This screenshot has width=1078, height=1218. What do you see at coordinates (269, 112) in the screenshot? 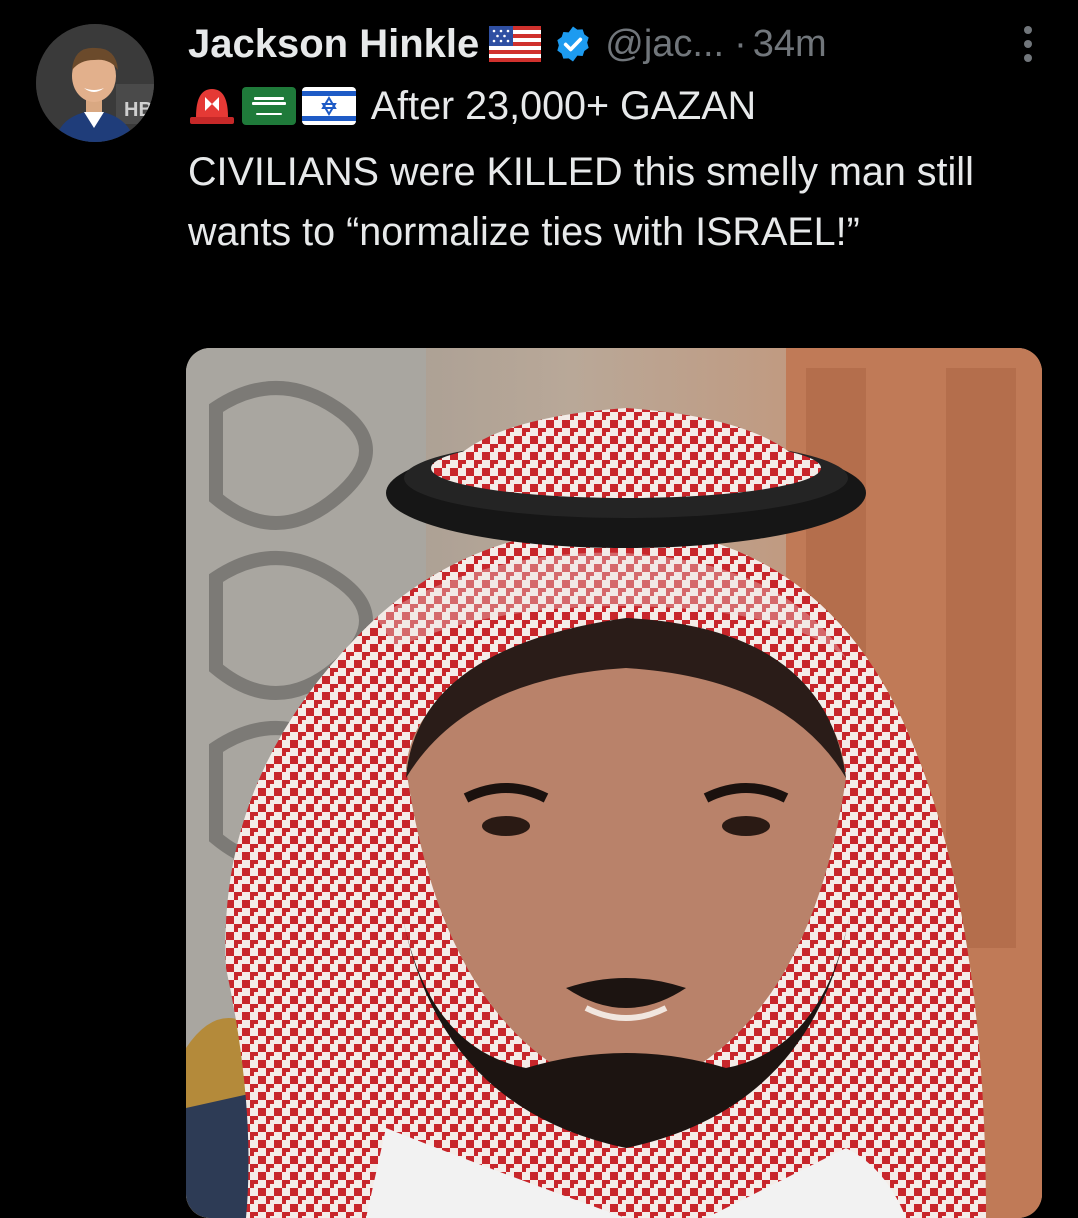
I see `saudi-flag-icon` at bounding box center [269, 112].